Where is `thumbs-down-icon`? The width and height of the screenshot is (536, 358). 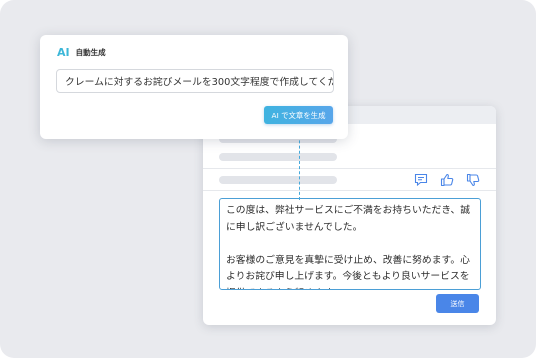
thumbs-down-icon is located at coordinates (473, 179).